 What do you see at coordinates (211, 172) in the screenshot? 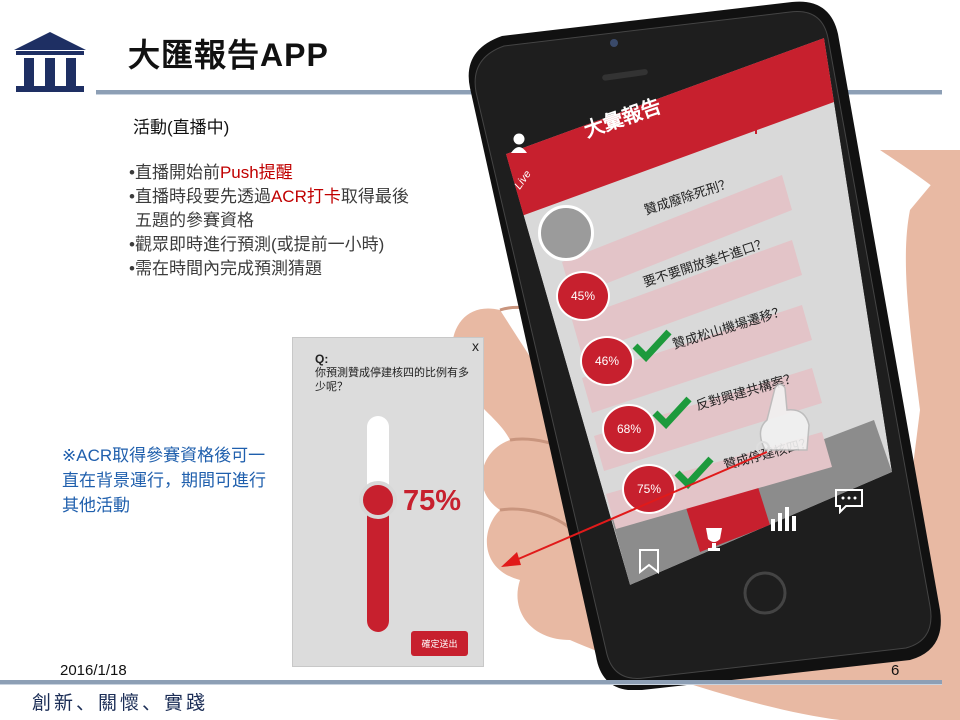
I see `bullet-item: •直播開始前Push提醒` at bounding box center [211, 172].